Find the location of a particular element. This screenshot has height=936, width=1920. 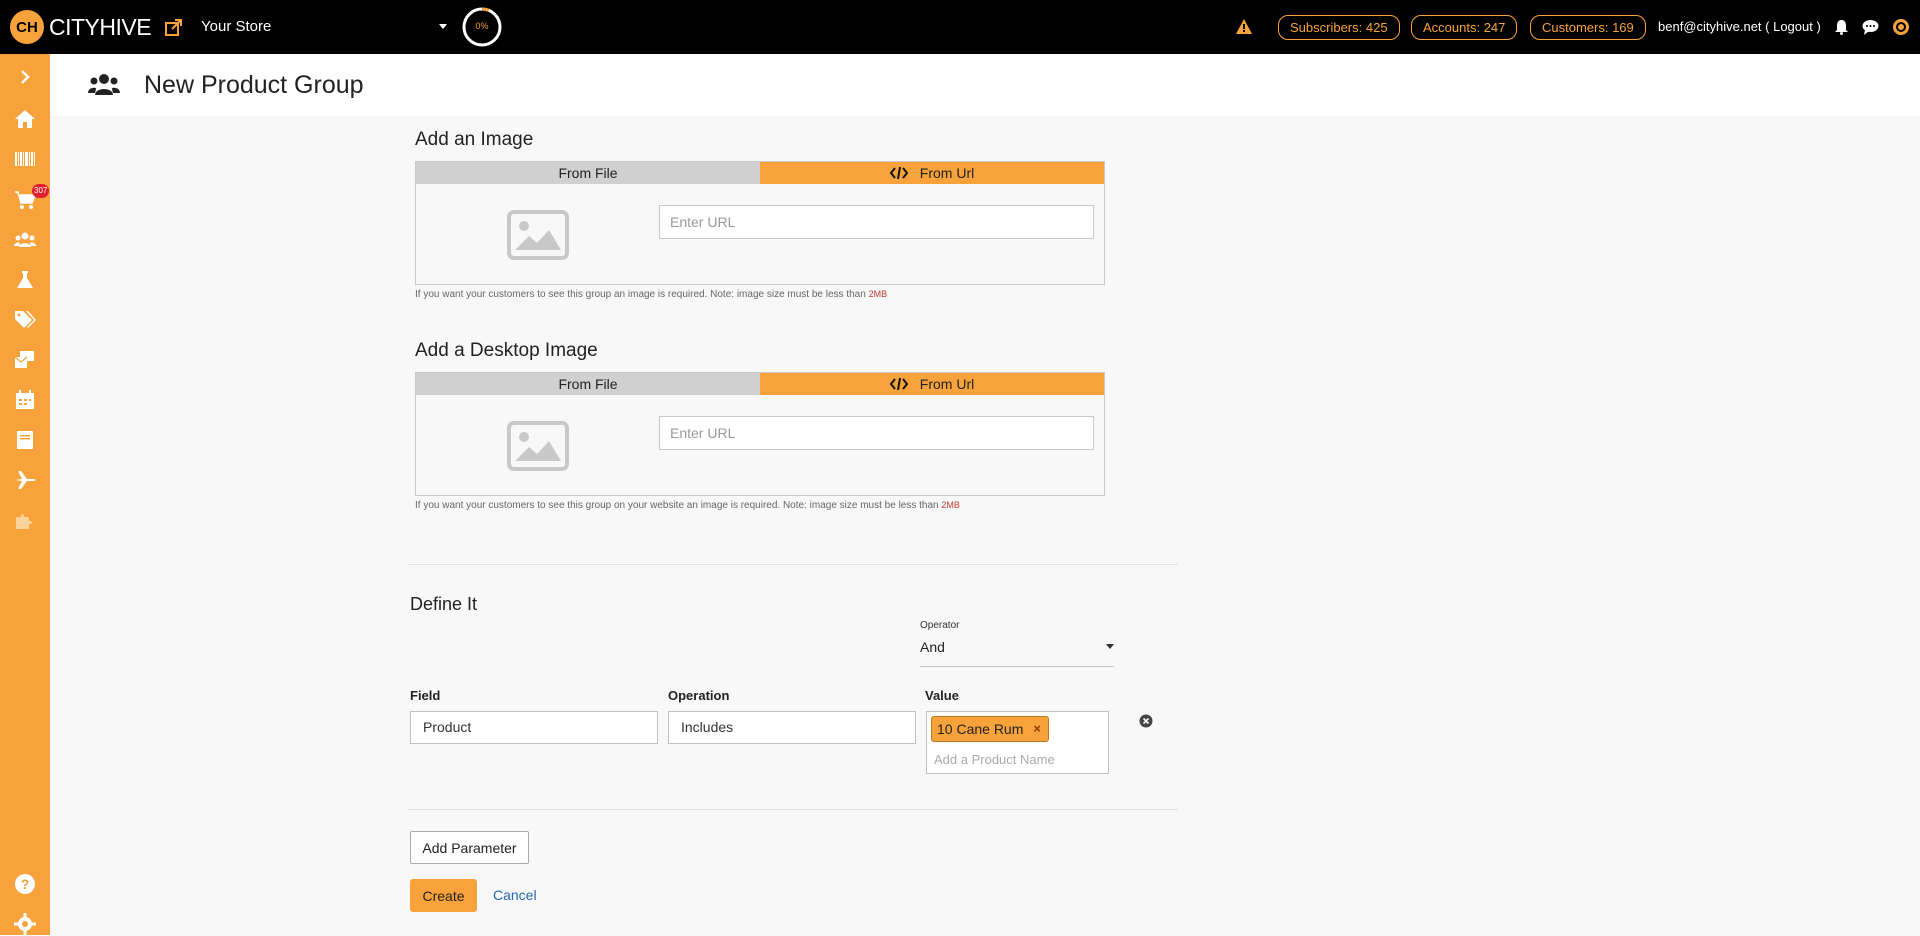

cityhive-logo: CH CITYHIVE is located at coordinates (81, 27).